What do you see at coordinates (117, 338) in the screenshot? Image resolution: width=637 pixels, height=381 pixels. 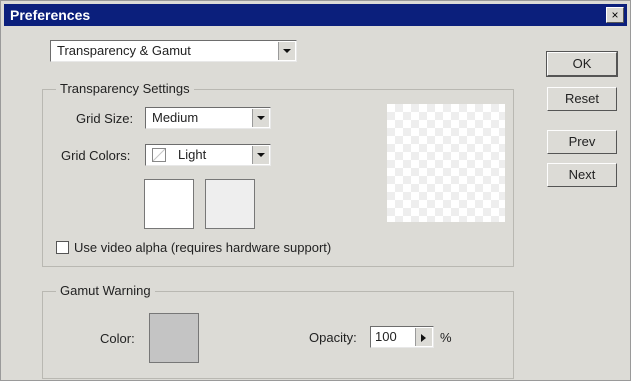 I see `gamut-color-label: Color:` at bounding box center [117, 338].